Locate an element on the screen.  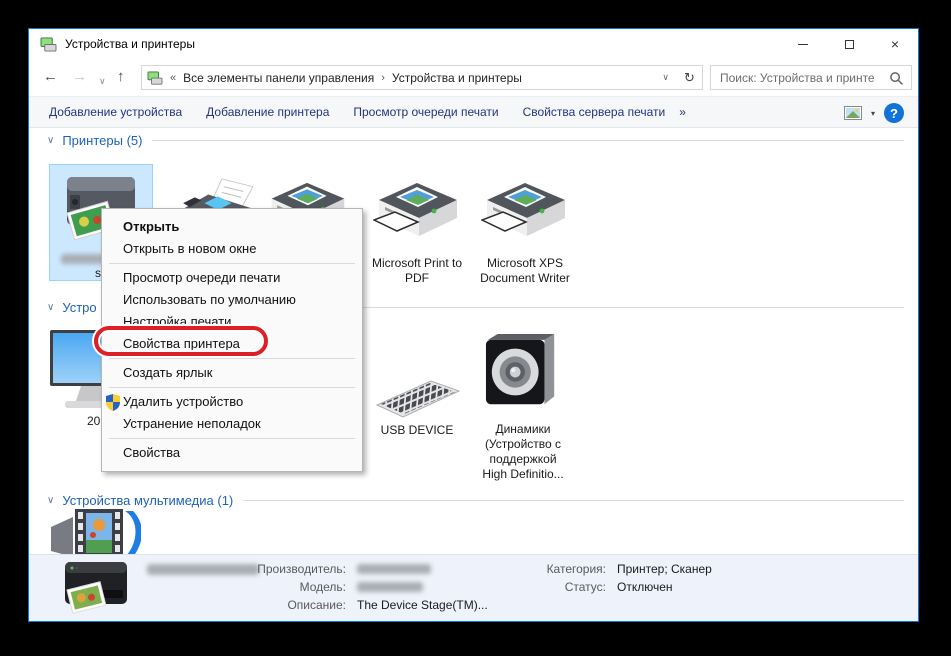
speakers-line: поддержкой is located at coordinates (523, 459).